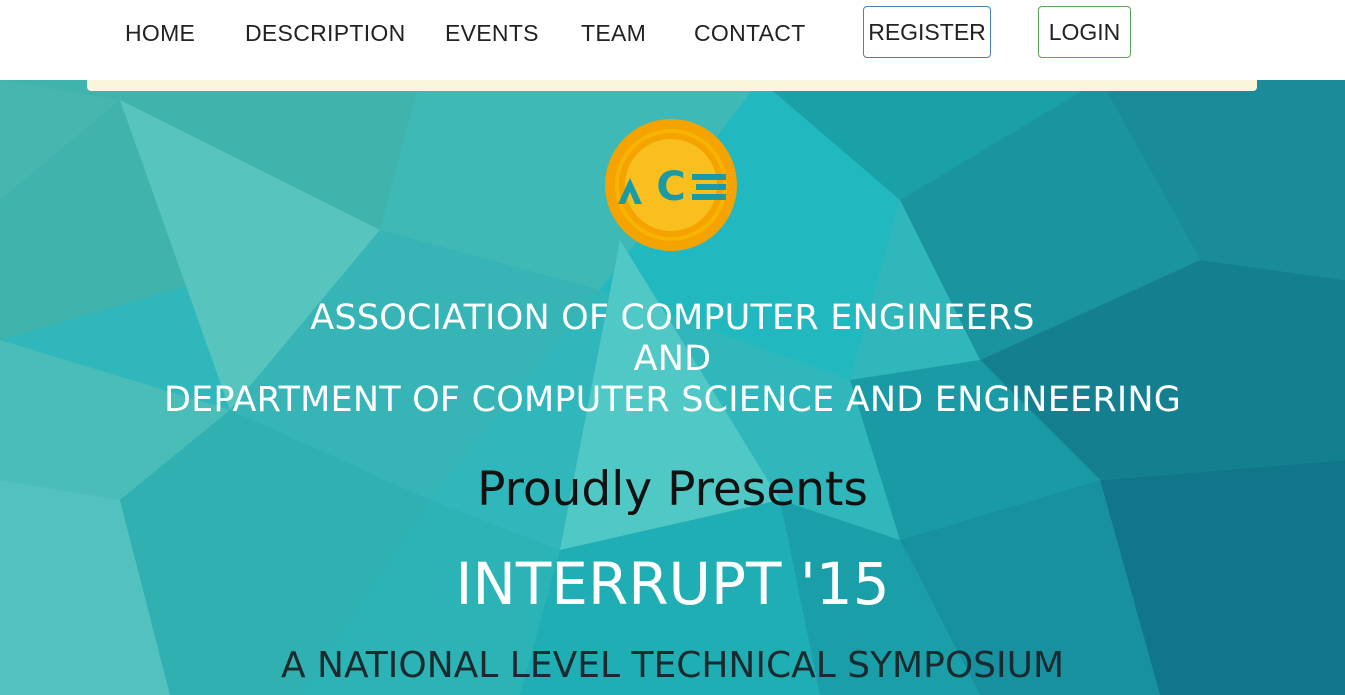 This screenshot has width=1345, height=695. Describe the element at coordinates (613, 33) in the screenshot. I see `nav-team-link: TEAM` at that location.